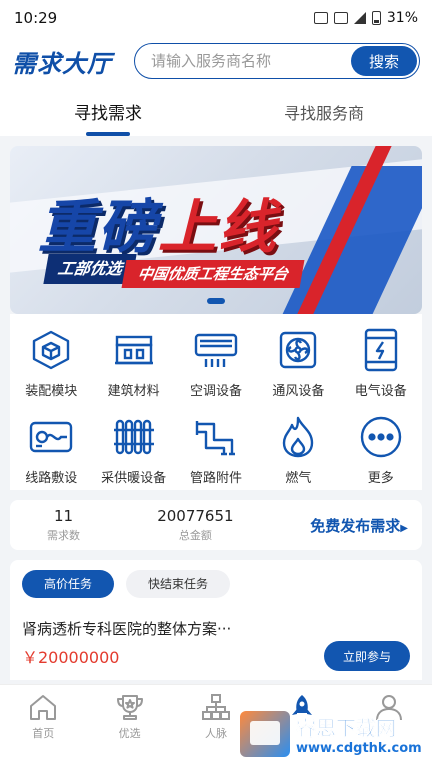 The image size is (432, 768). I want to click on fan-icon, so click(298, 350).